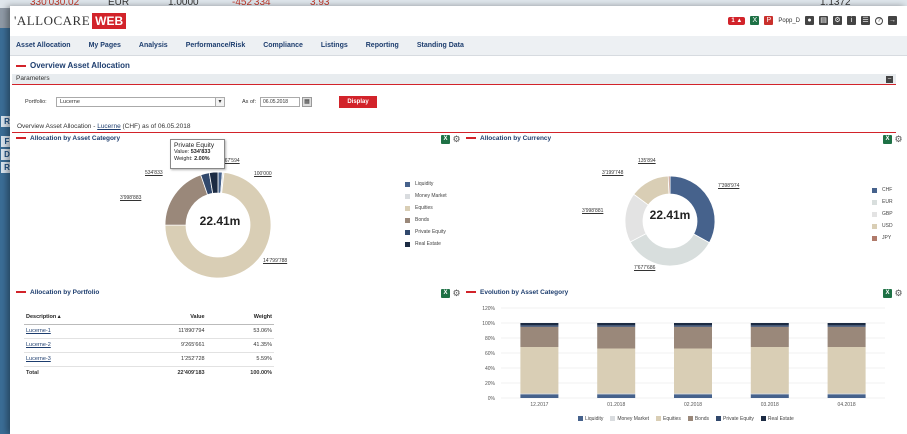 This screenshot has height=434, width=907. What do you see at coordinates (882, 226) in the screenshot?
I see `legend-item: USD` at bounding box center [882, 226].